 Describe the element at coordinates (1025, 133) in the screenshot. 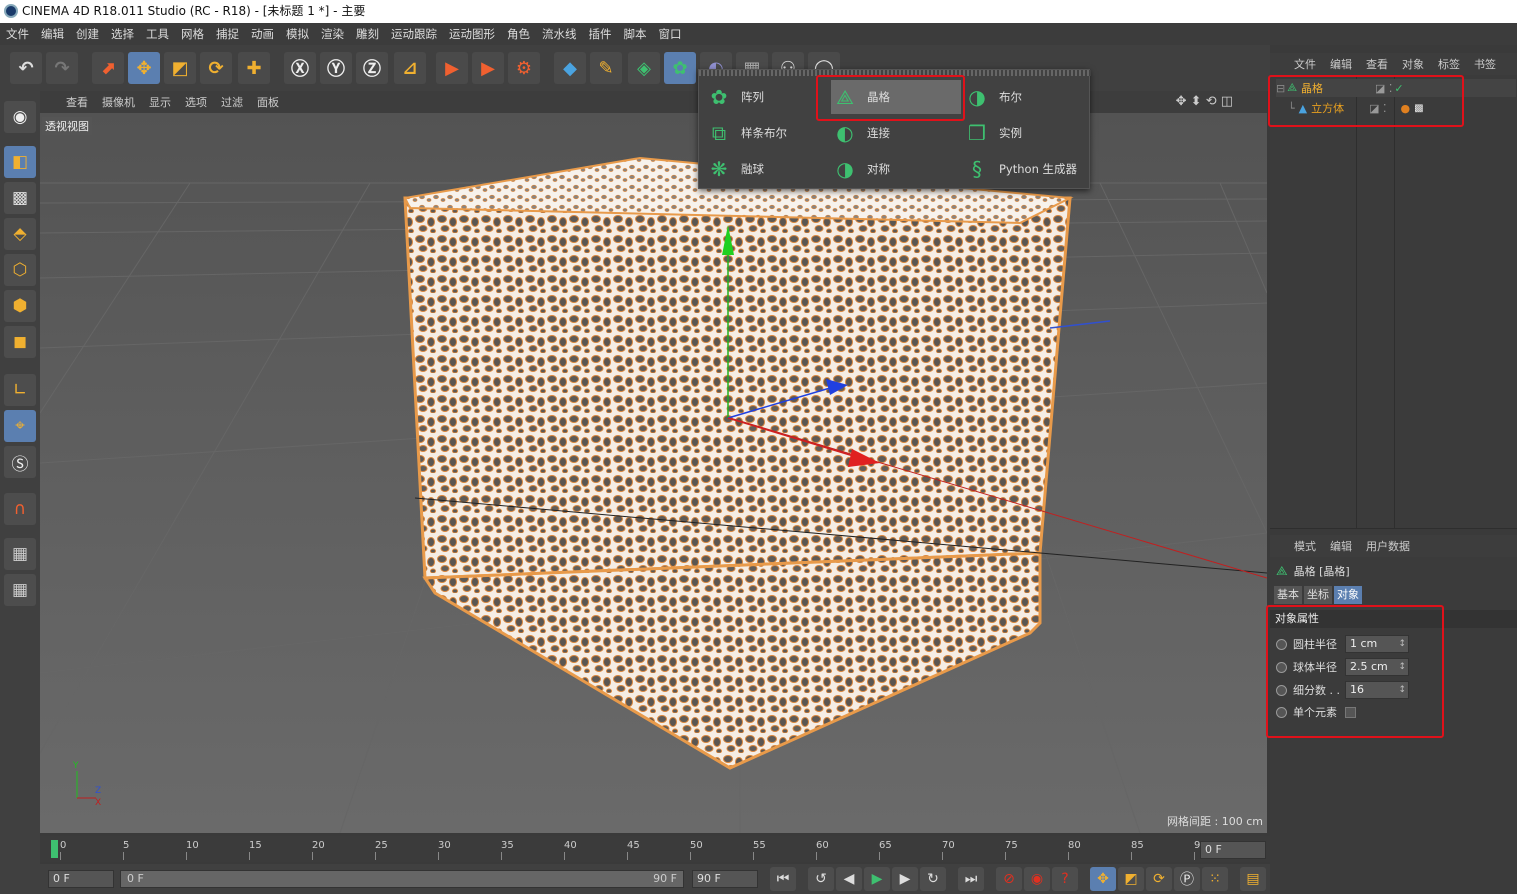

I see `popup-item-instance: ❒ 实例` at that location.